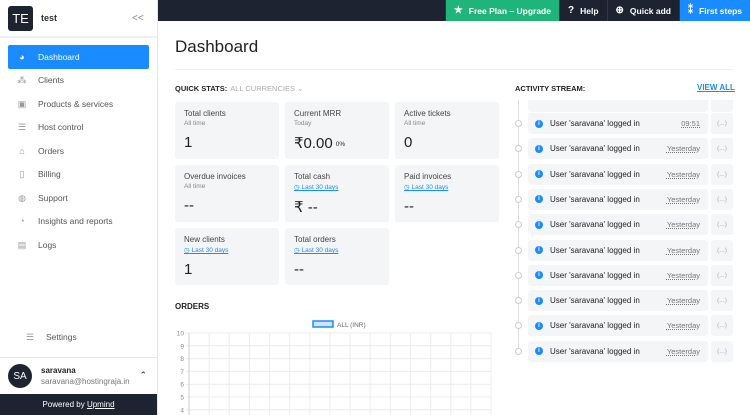 The height and width of the screenshot is (415, 750). What do you see at coordinates (266, 88) in the screenshot?
I see `currency-dropdown: ALL CURRENCIES ⌄` at bounding box center [266, 88].